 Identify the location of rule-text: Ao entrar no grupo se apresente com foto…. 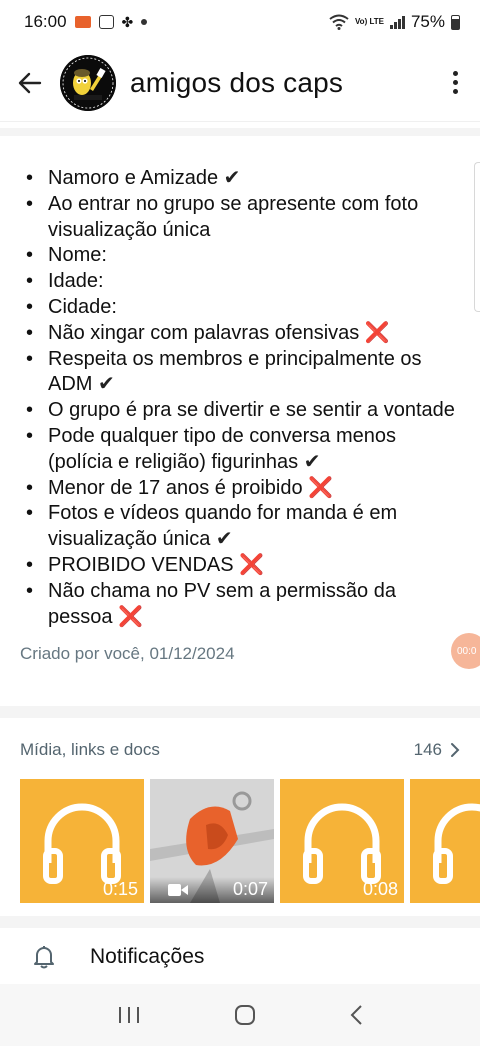
(233, 216).